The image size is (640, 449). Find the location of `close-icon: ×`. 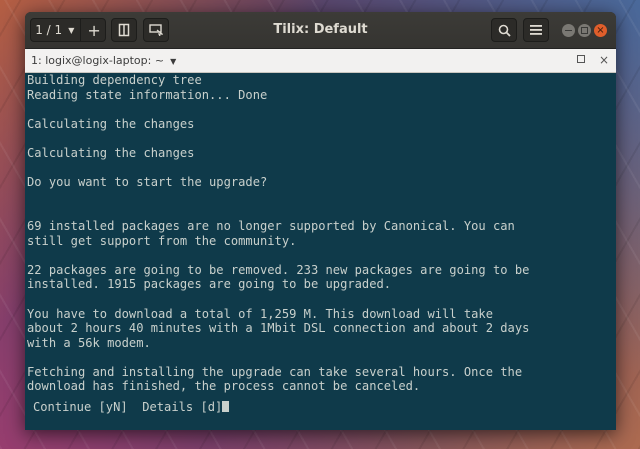

close-icon: × is located at coordinates (600, 30).